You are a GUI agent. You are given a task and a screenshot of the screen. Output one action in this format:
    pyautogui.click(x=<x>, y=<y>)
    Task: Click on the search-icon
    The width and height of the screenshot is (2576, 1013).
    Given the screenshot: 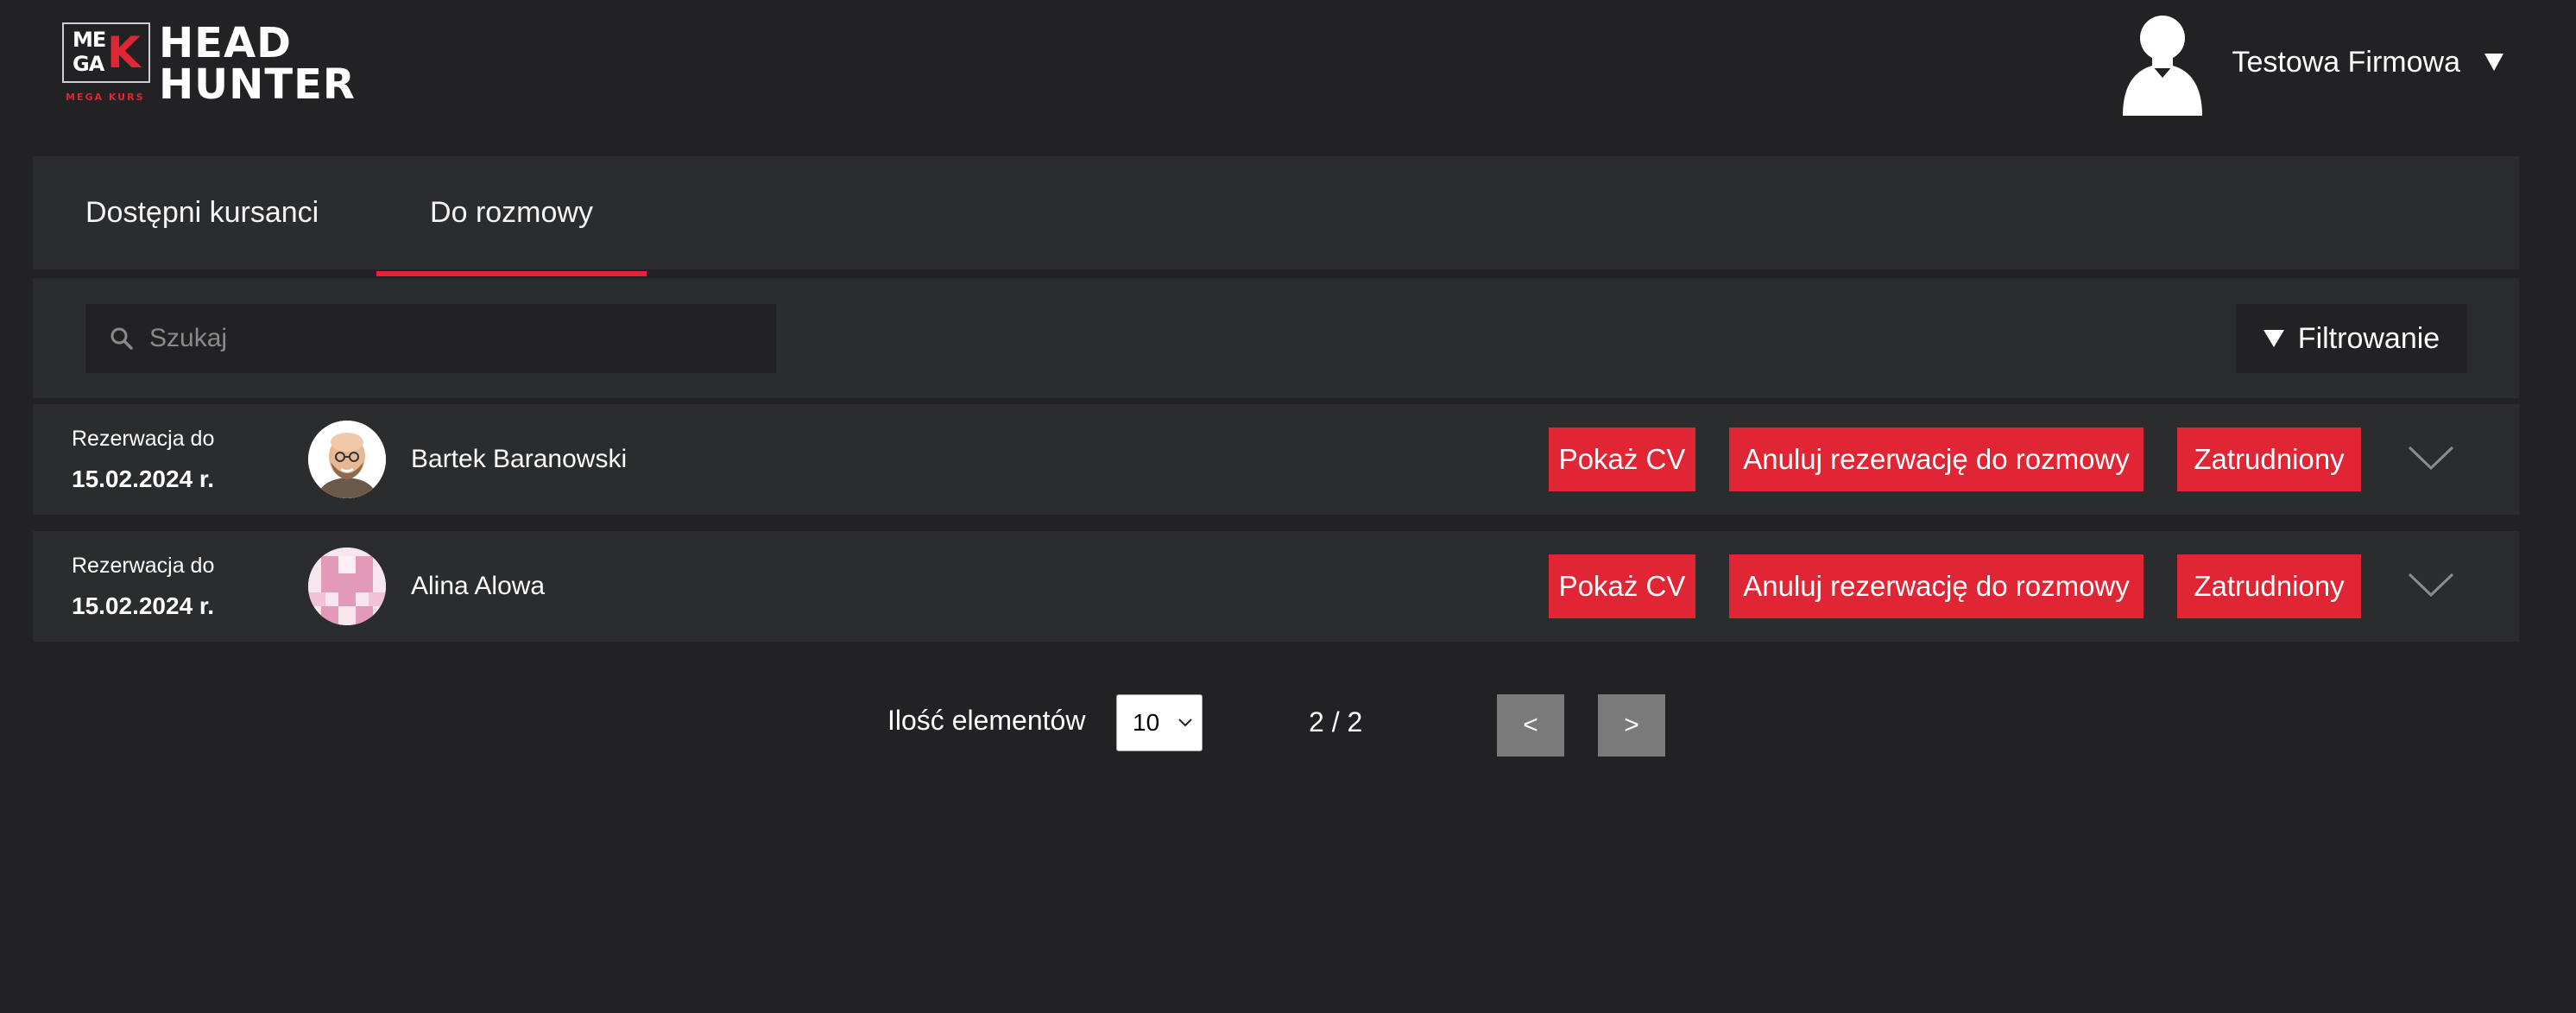 What is the action you would take?
    pyautogui.click(x=121, y=338)
    